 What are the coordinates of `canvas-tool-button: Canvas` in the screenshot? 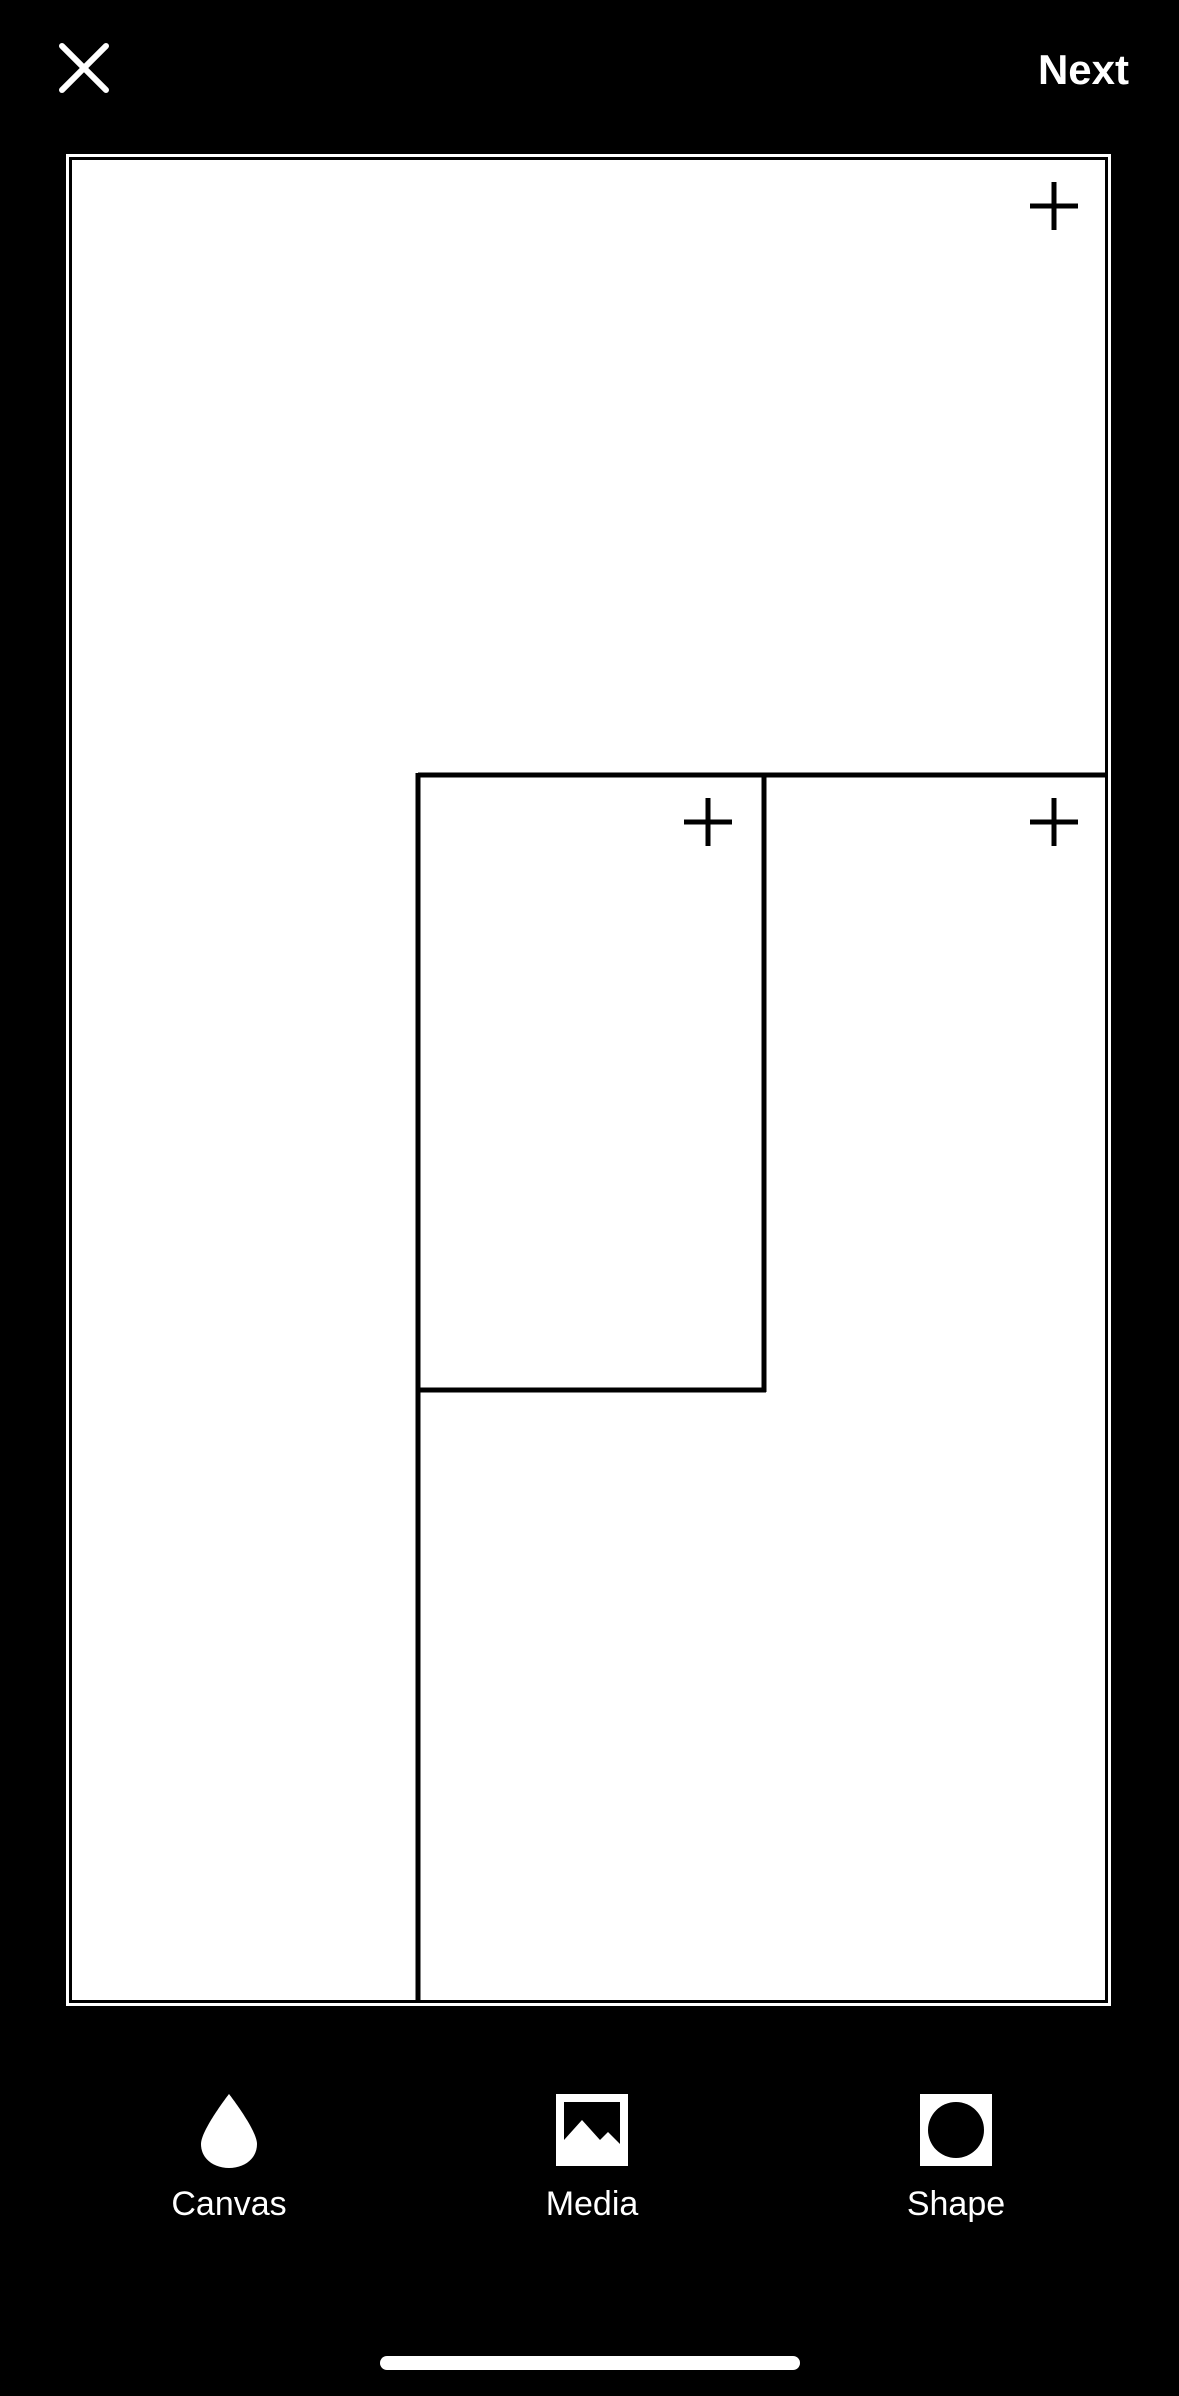 It's located at (229, 2157).